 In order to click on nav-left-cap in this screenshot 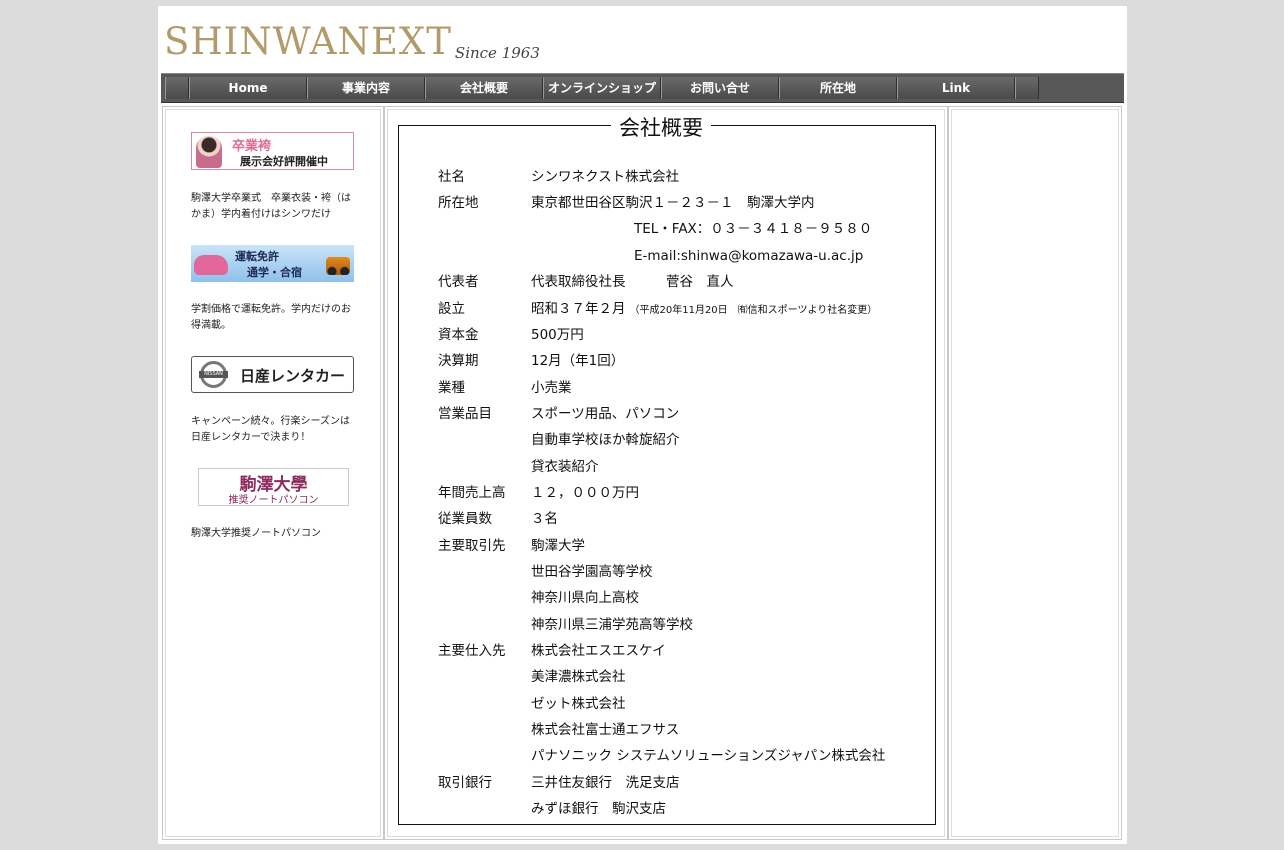, I will do `click(177, 88)`.